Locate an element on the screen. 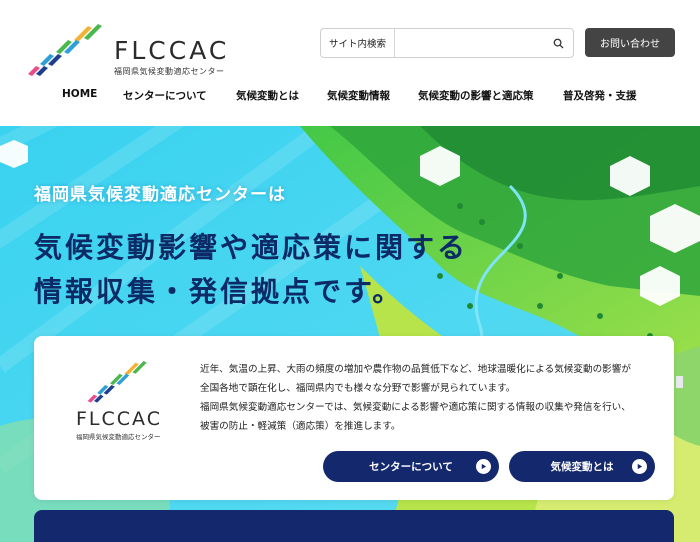 Image resolution: width=700 pixels, height=542 pixels. intro-paragraph-line: 全国各地で顕在化し、福岡県内でも様々な分野で影響が見られています。 is located at coordinates (358, 388).